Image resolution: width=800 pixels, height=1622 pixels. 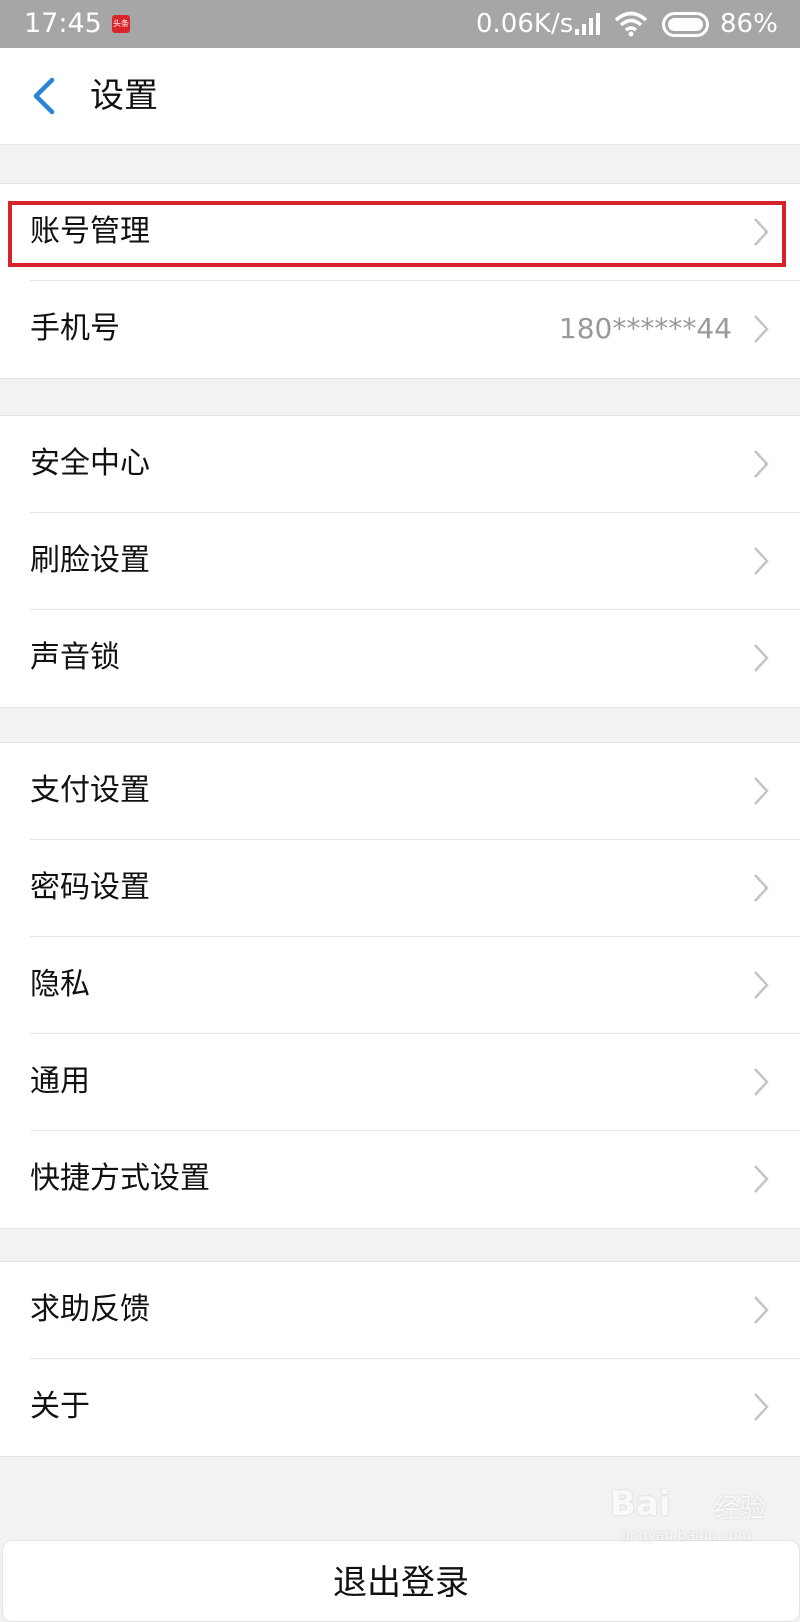 I want to click on settings-group-help: 求助反馈 关于, so click(x=400, y=1359).